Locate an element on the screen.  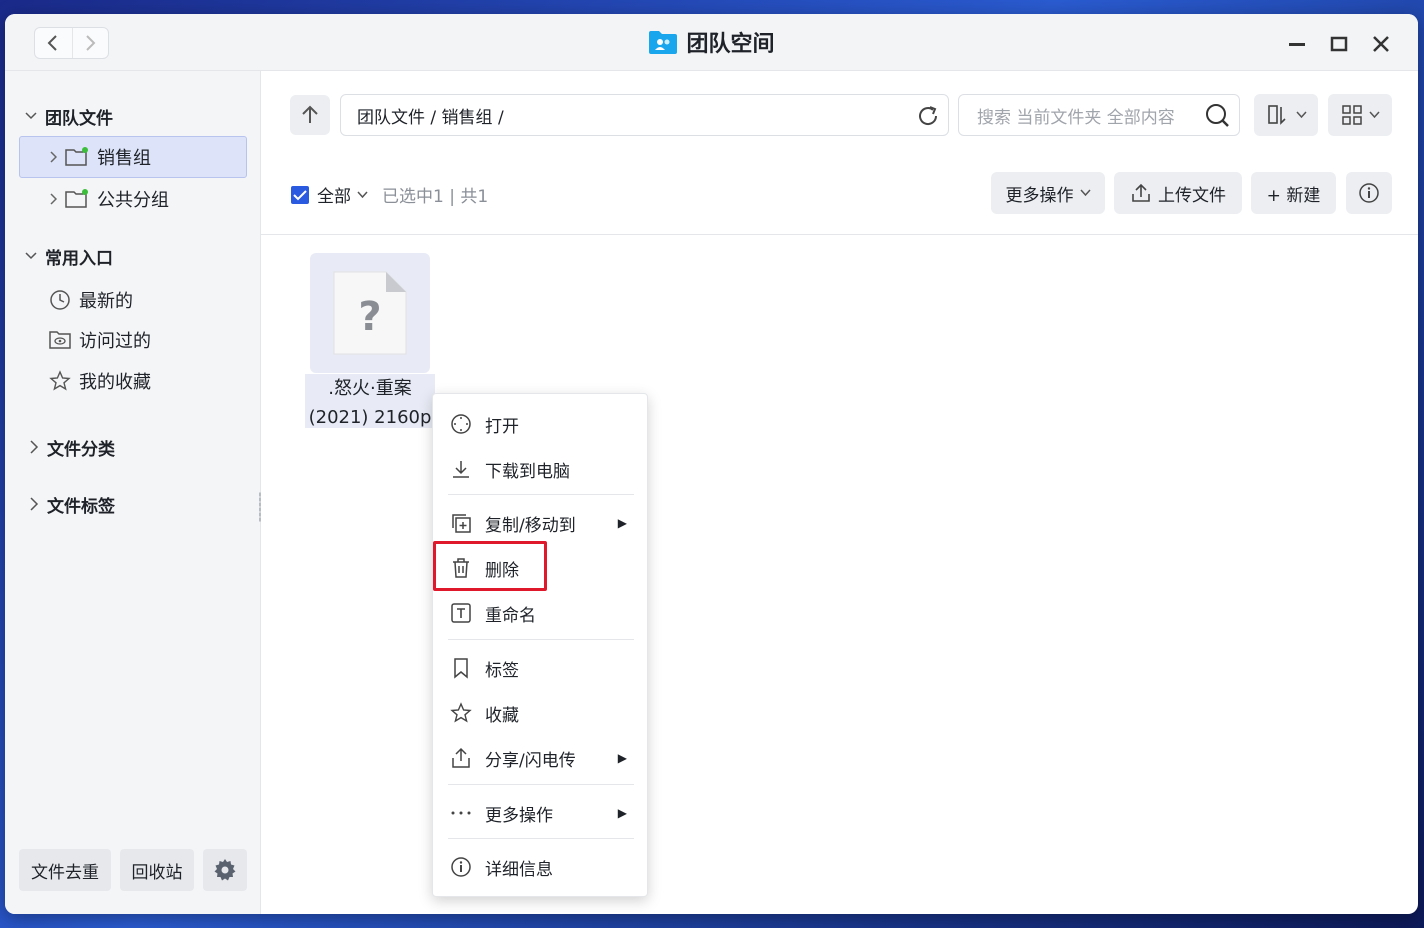
maximize-button is located at coordinates (1339, 44).